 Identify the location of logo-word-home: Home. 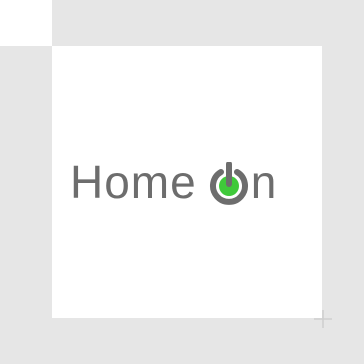
(133, 182).